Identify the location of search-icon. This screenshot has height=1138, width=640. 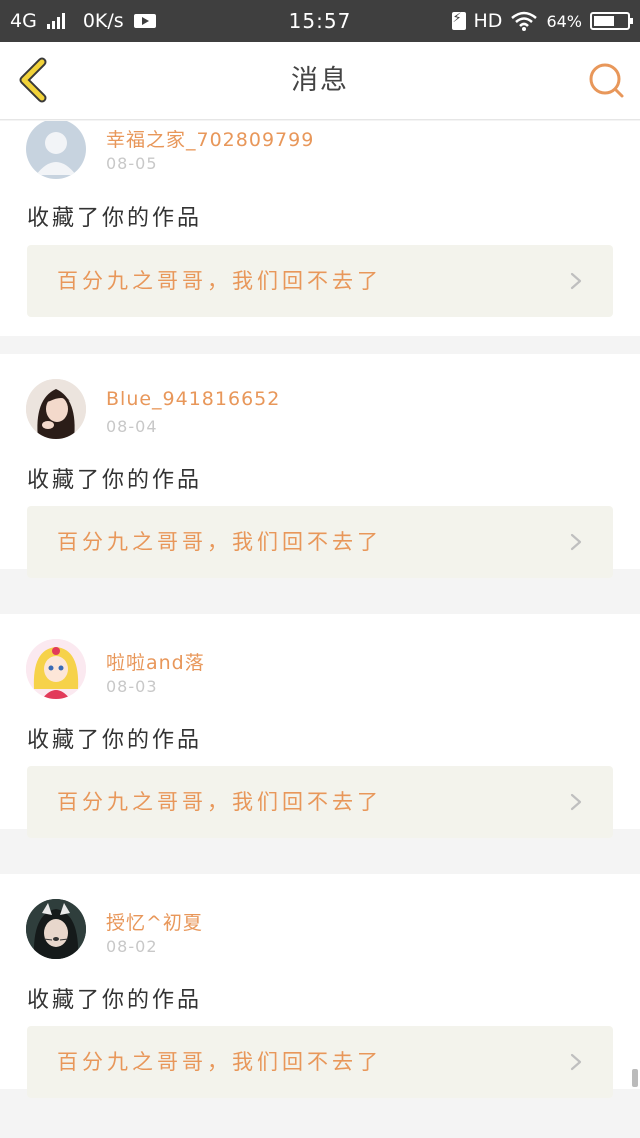
(606, 80).